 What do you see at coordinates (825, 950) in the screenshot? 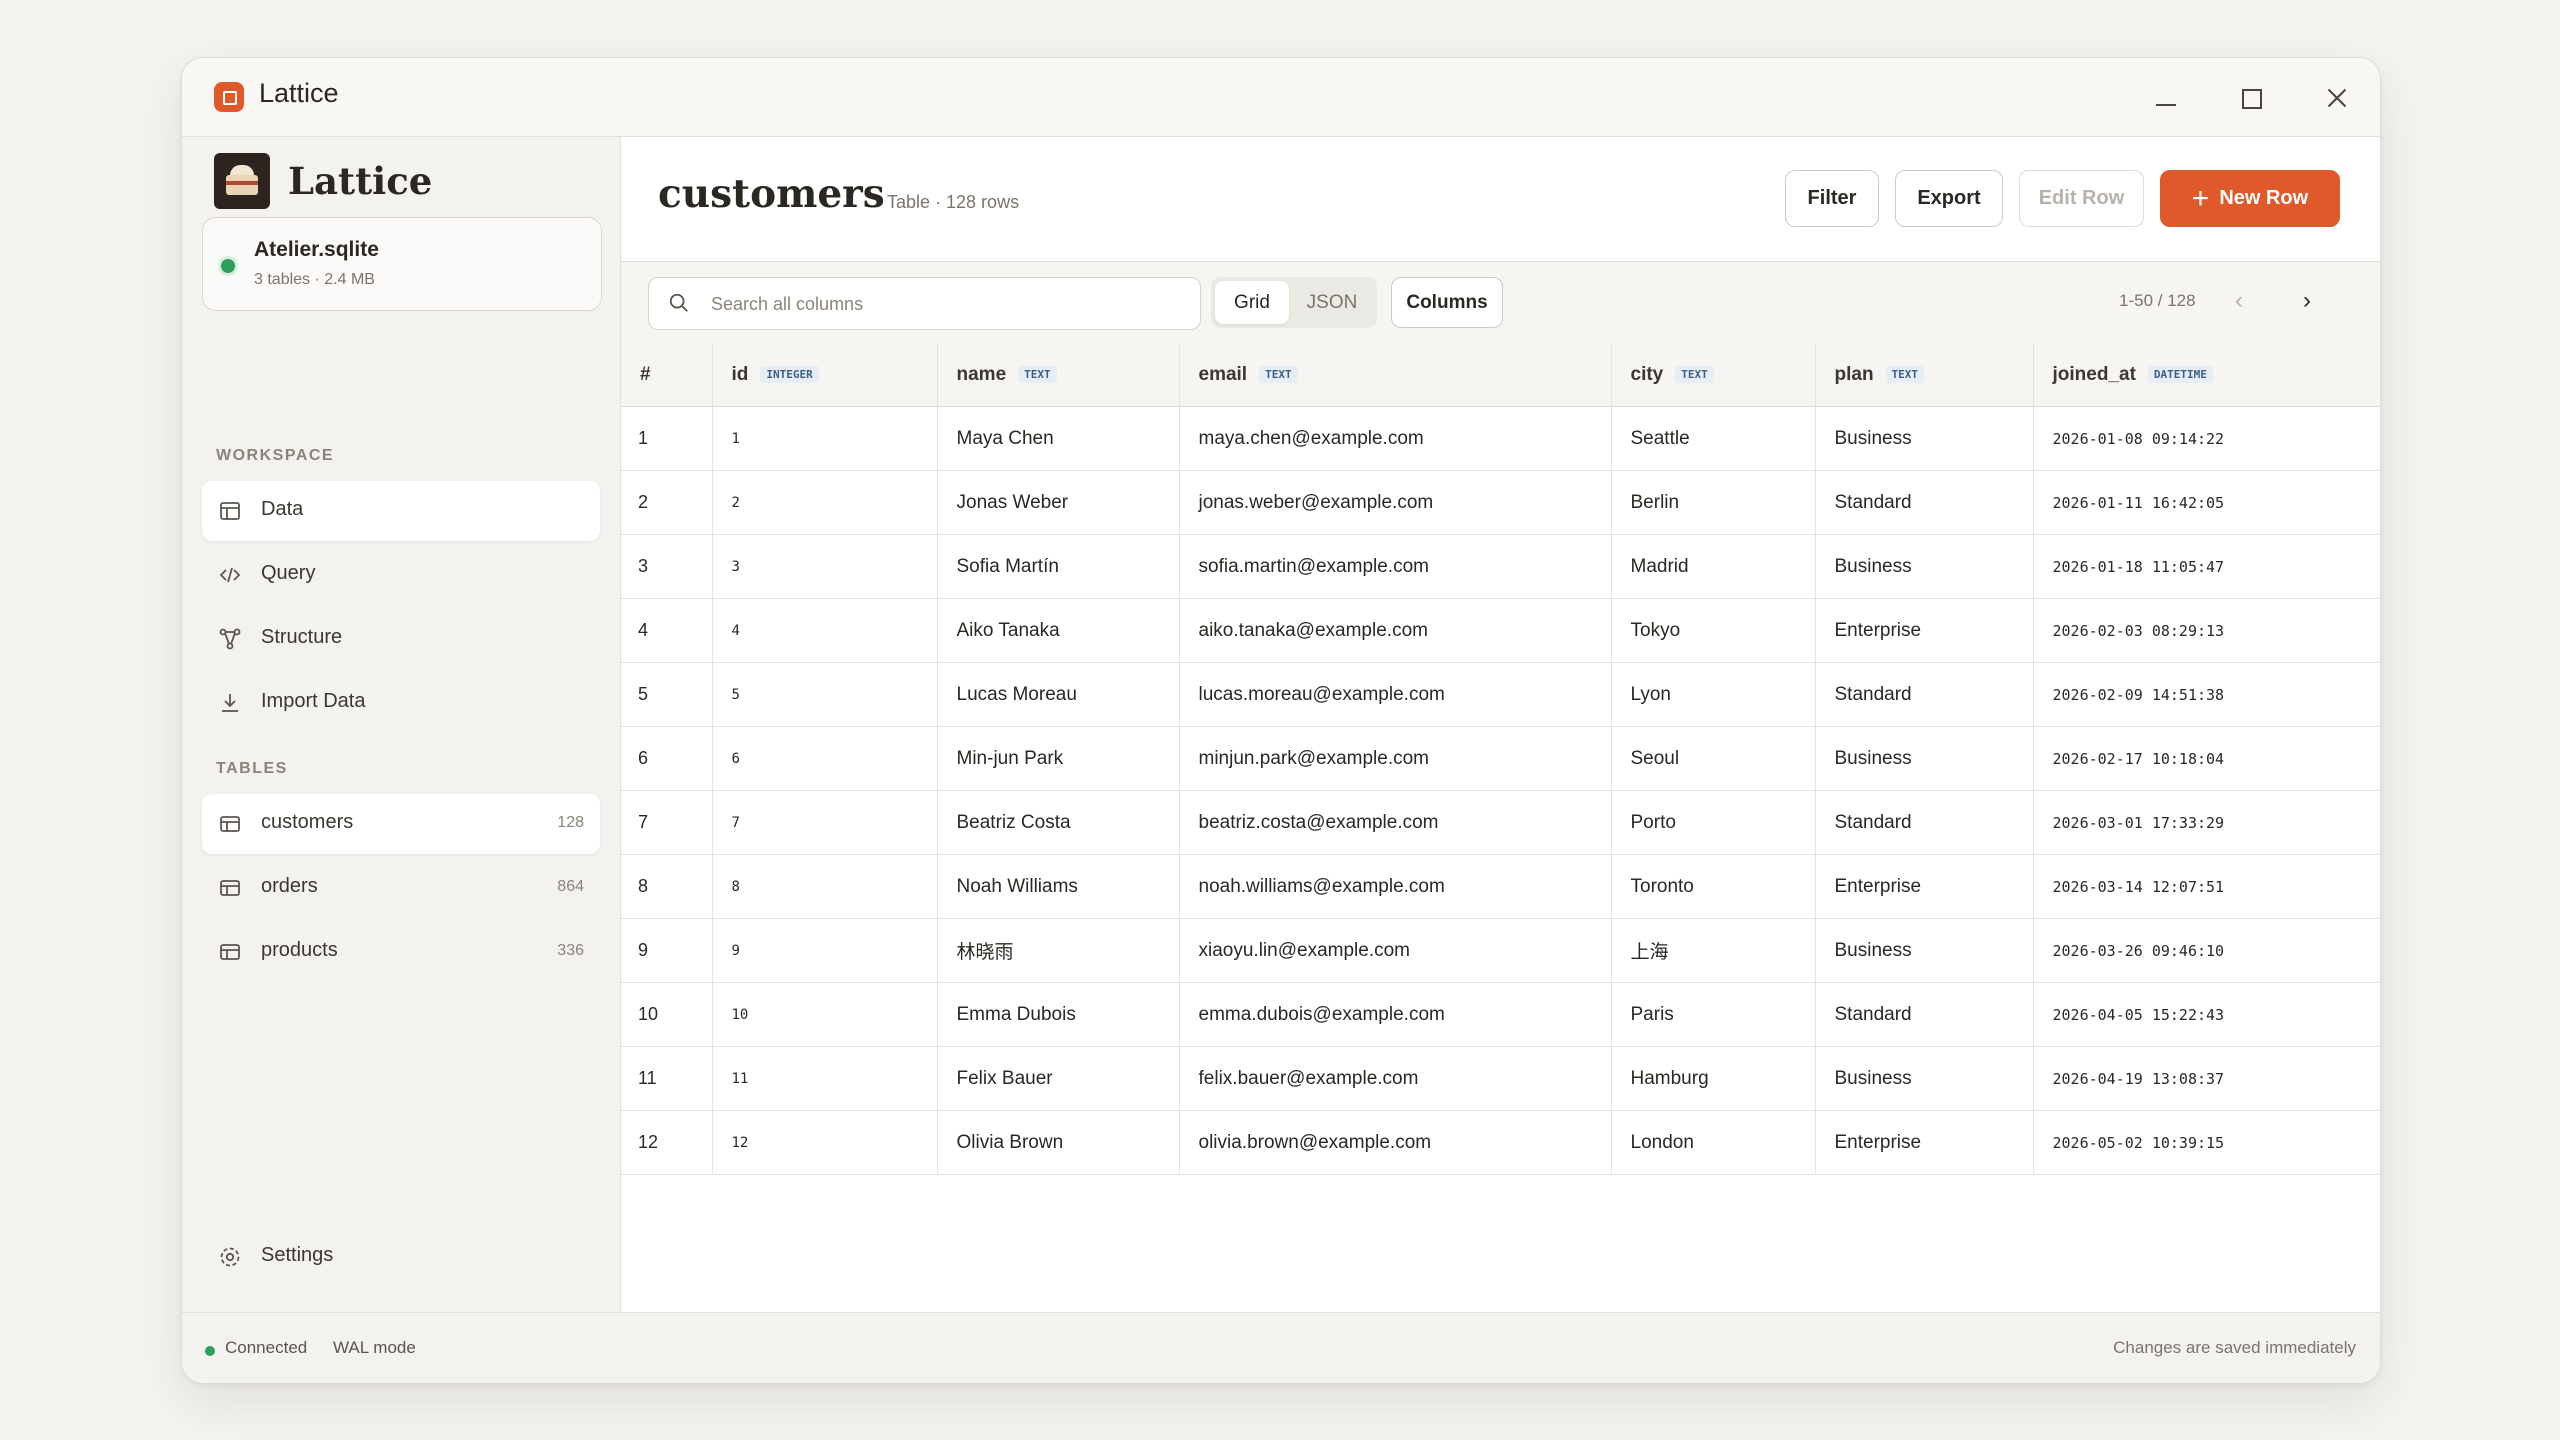
I see `cell-id: 9` at bounding box center [825, 950].